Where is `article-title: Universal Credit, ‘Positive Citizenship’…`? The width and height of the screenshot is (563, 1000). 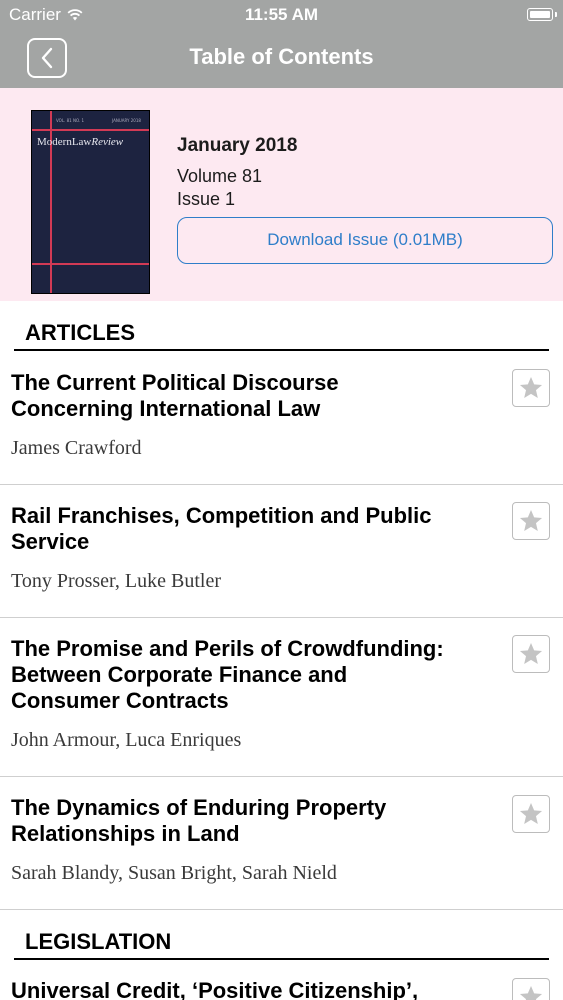
article-title: Universal Credit, ‘Positive Citizenship’… is located at coordinates (215, 989).